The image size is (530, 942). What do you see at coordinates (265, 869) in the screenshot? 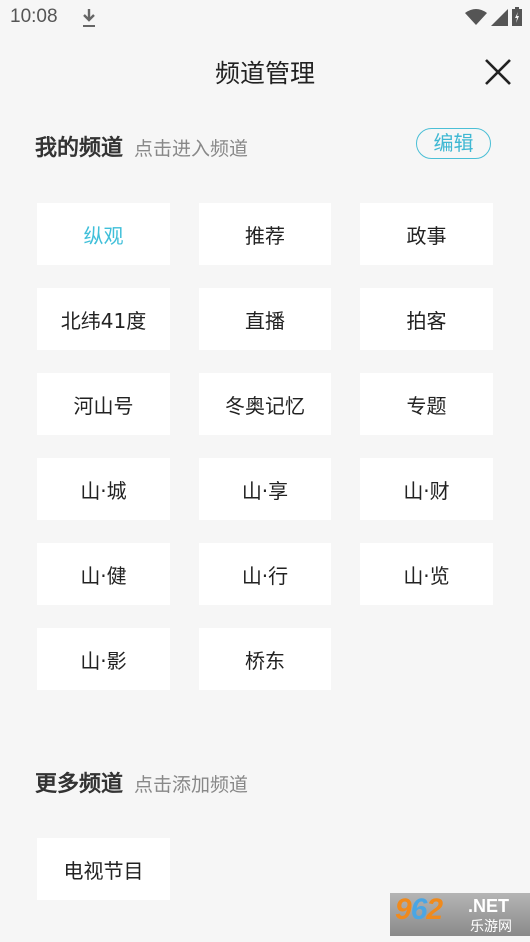
I see `more-channels-grid: 电视节目` at bounding box center [265, 869].